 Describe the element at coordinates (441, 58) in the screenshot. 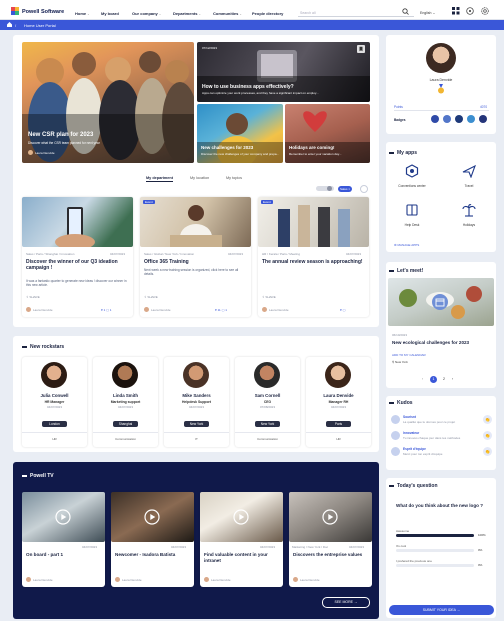

I see `profile-avatar` at that location.